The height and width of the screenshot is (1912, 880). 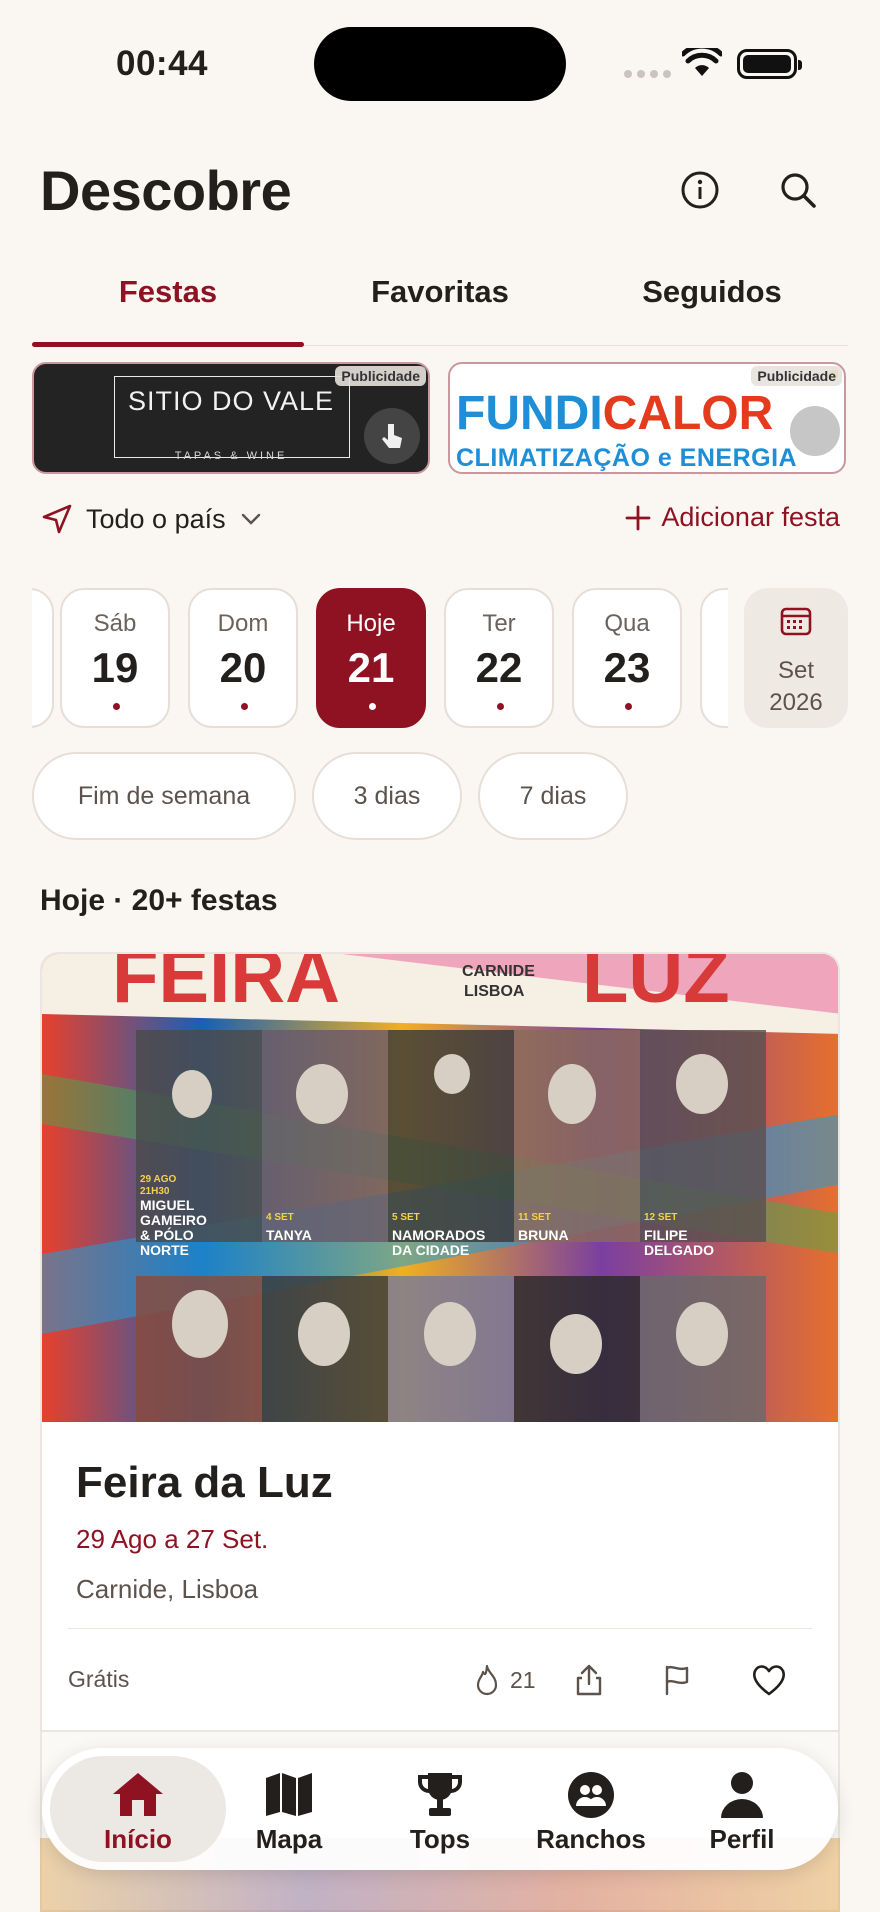 I want to click on tab-favoritas: Favoritas, so click(x=440, y=303).